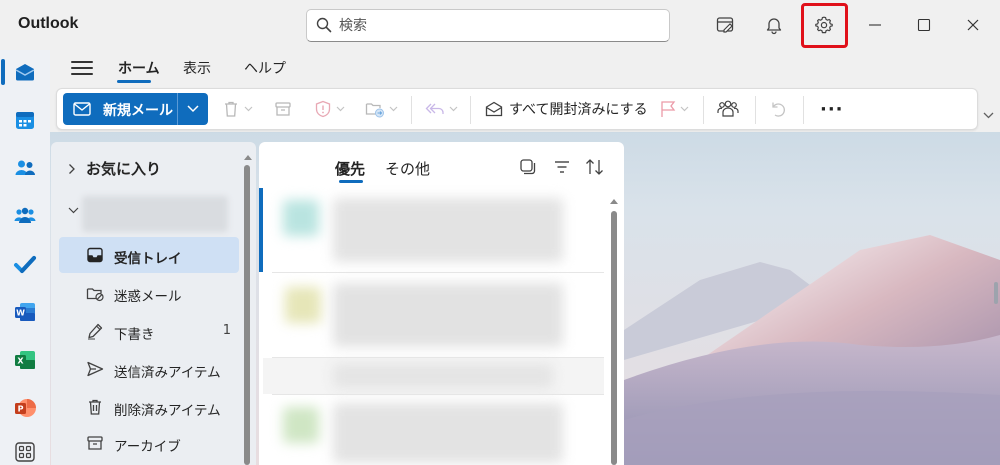 The width and height of the screenshot is (1000, 465). I want to click on calendar-icon, so click(25, 120).